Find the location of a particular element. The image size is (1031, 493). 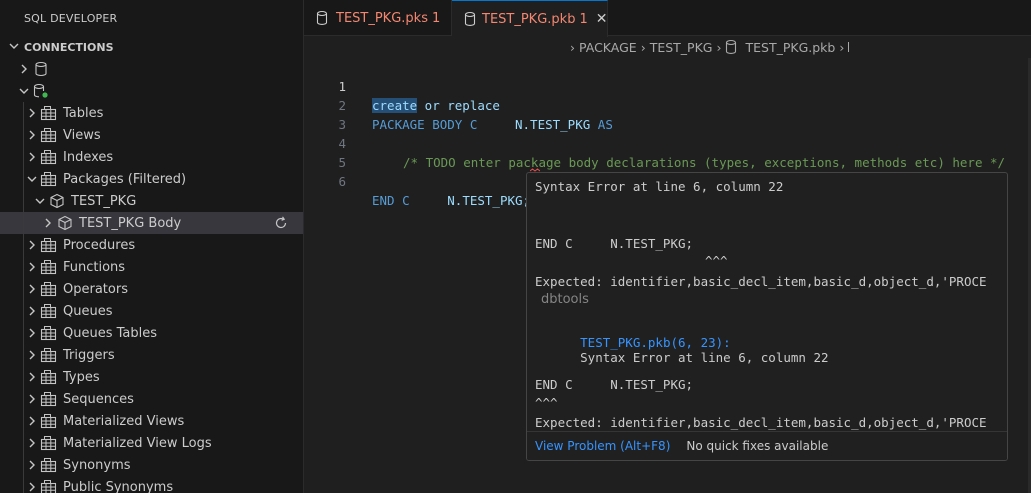

code-line-1: 1 create or replace is located at coordinates (667, 85).